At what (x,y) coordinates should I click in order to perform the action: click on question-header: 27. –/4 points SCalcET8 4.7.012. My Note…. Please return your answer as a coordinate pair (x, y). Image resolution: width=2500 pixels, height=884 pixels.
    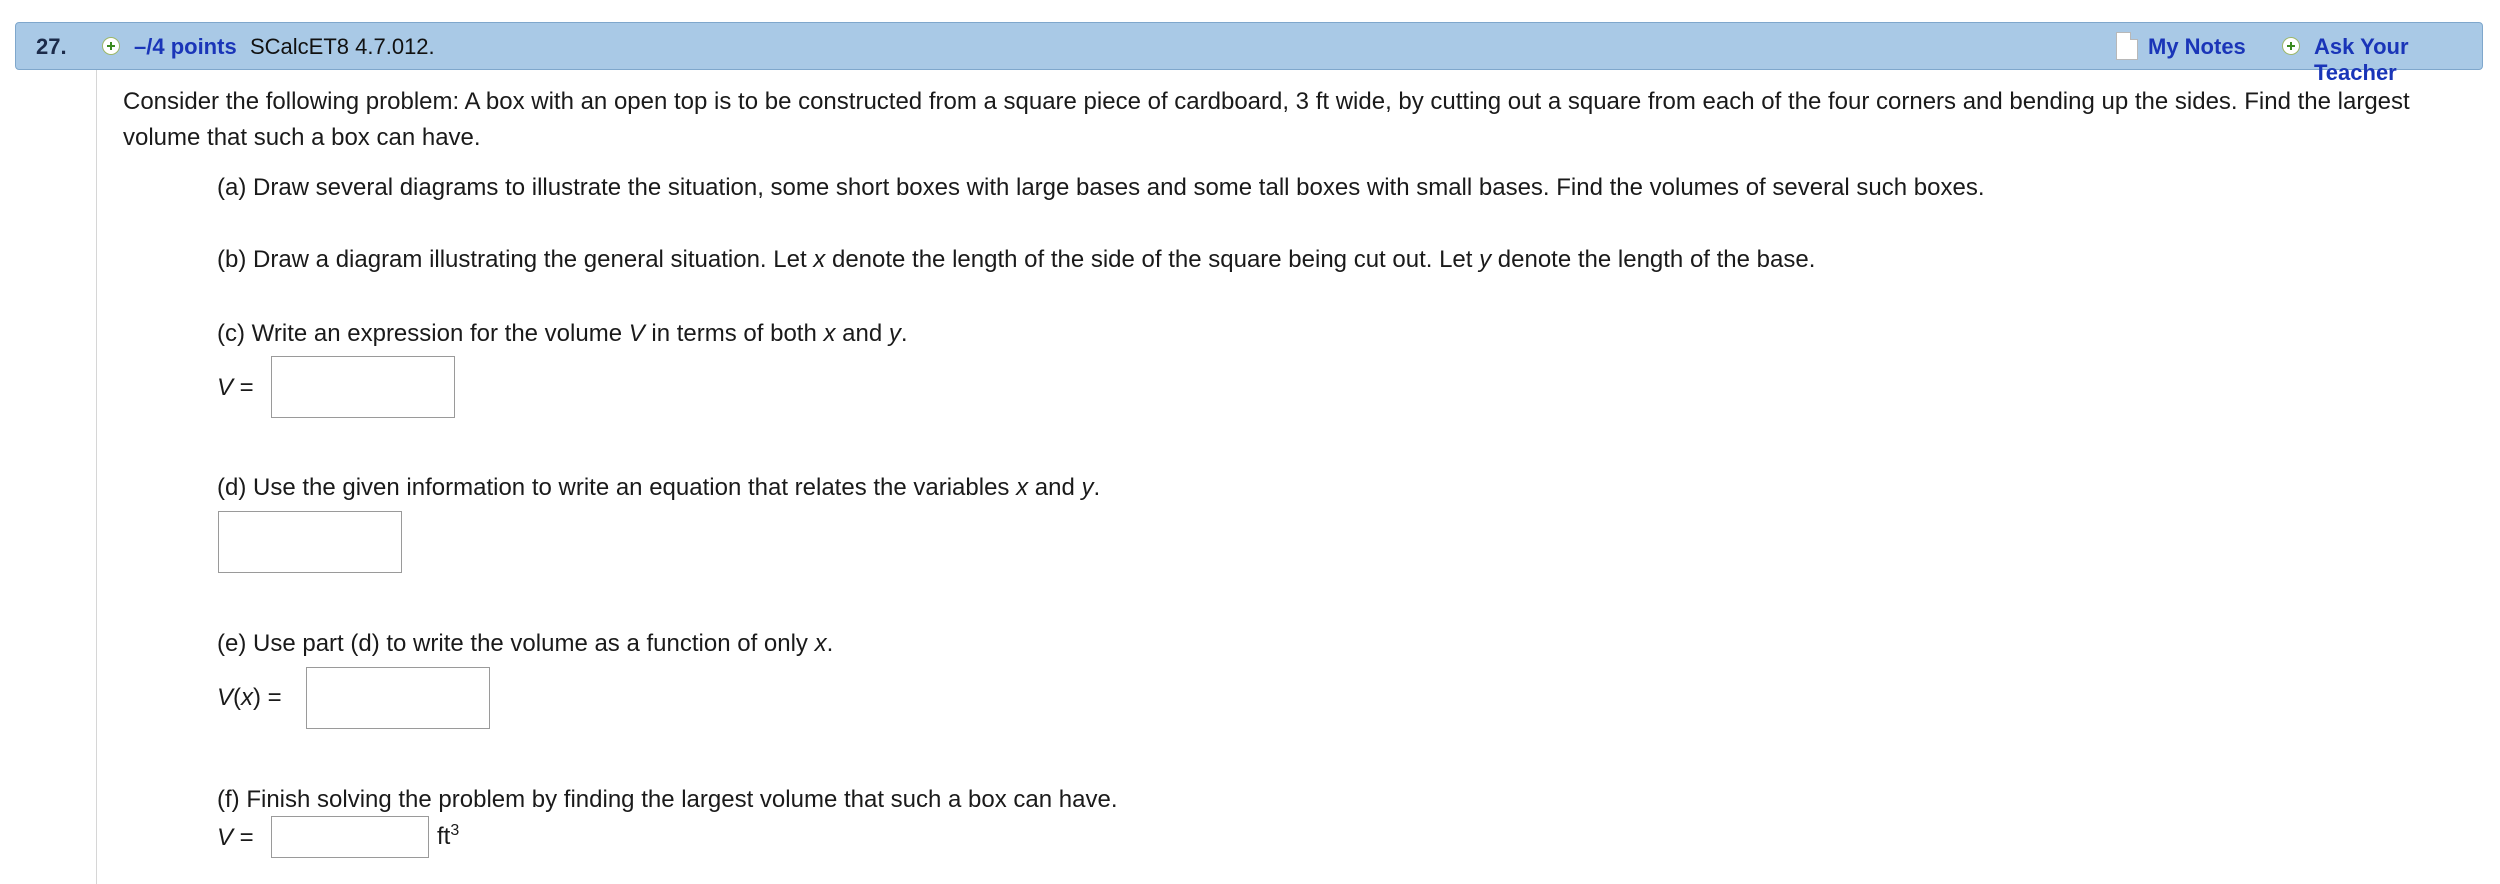
    Looking at the image, I should click on (1249, 53).